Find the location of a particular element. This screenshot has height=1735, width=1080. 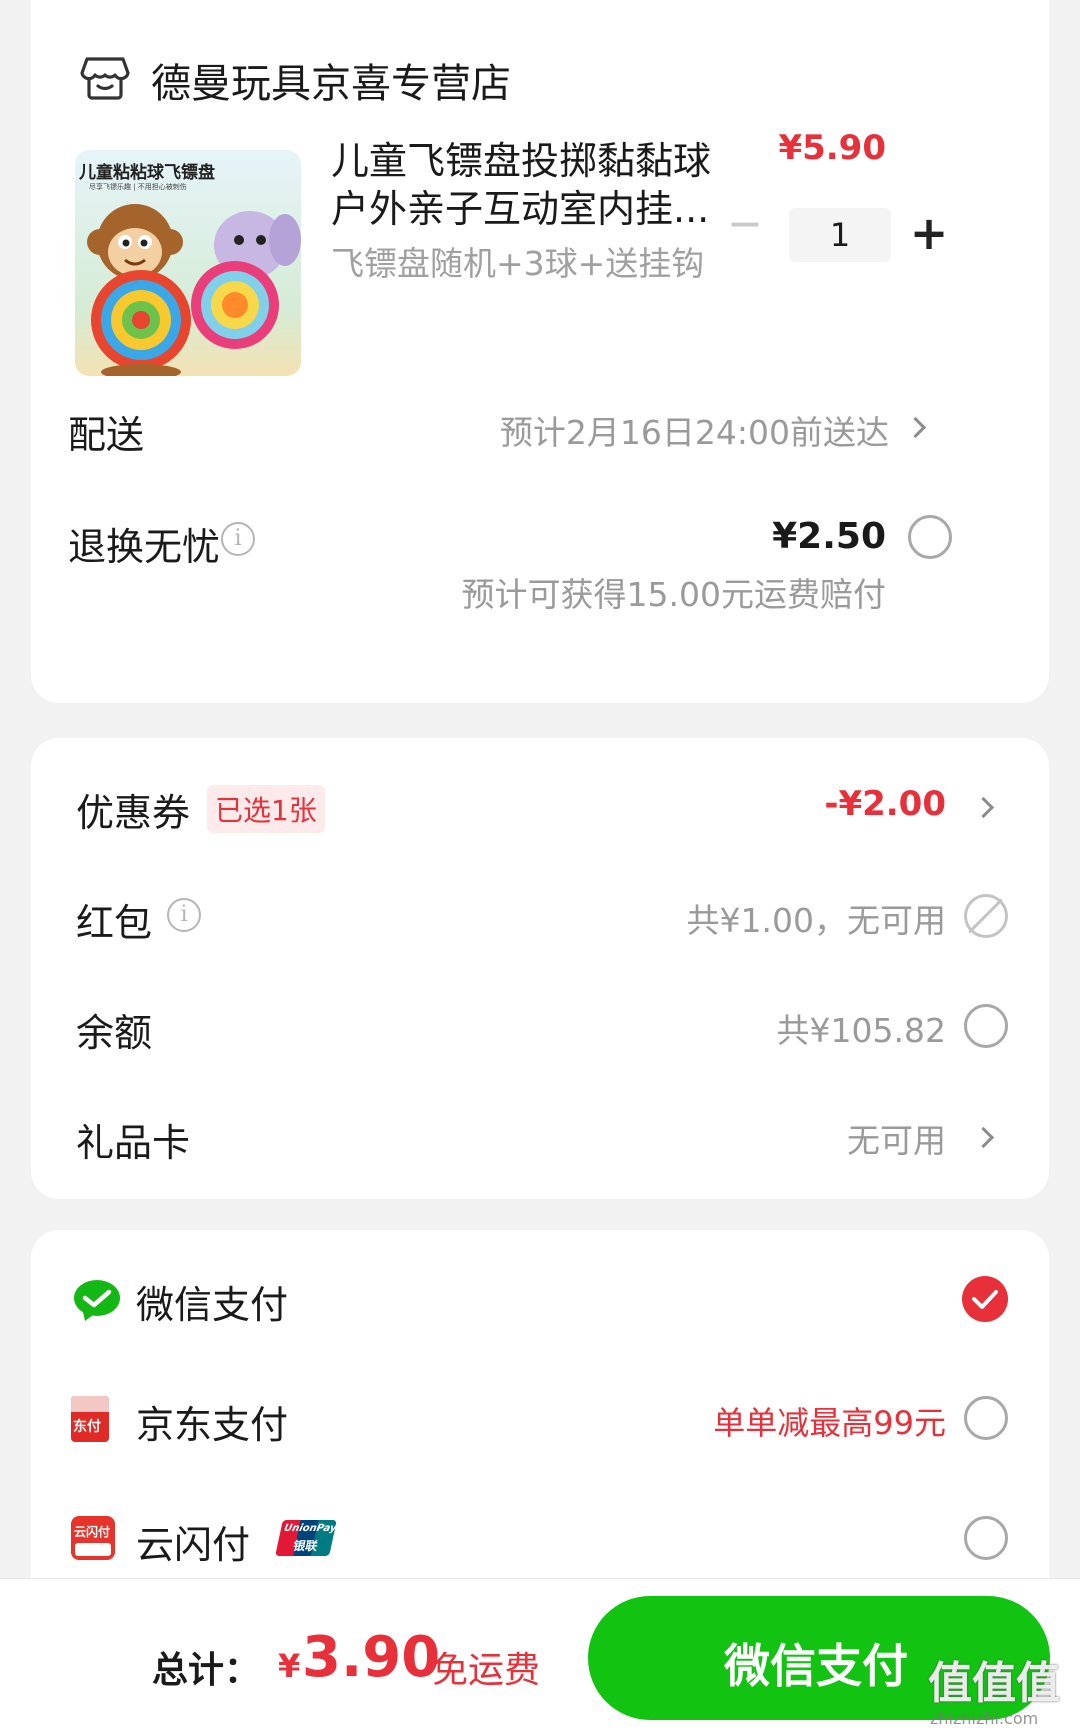

balance-row: 余额 共¥105.82 is located at coordinates (540, 1028).